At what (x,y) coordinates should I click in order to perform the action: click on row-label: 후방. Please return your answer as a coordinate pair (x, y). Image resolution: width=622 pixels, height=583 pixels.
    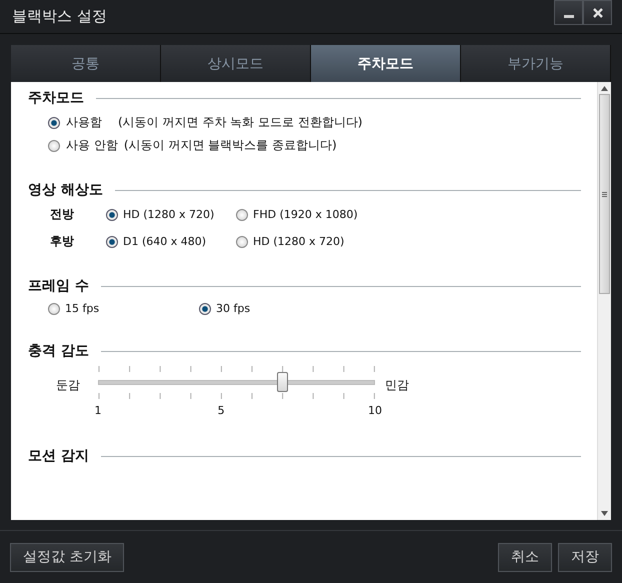
    Looking at the image, I should click on (62, 241).